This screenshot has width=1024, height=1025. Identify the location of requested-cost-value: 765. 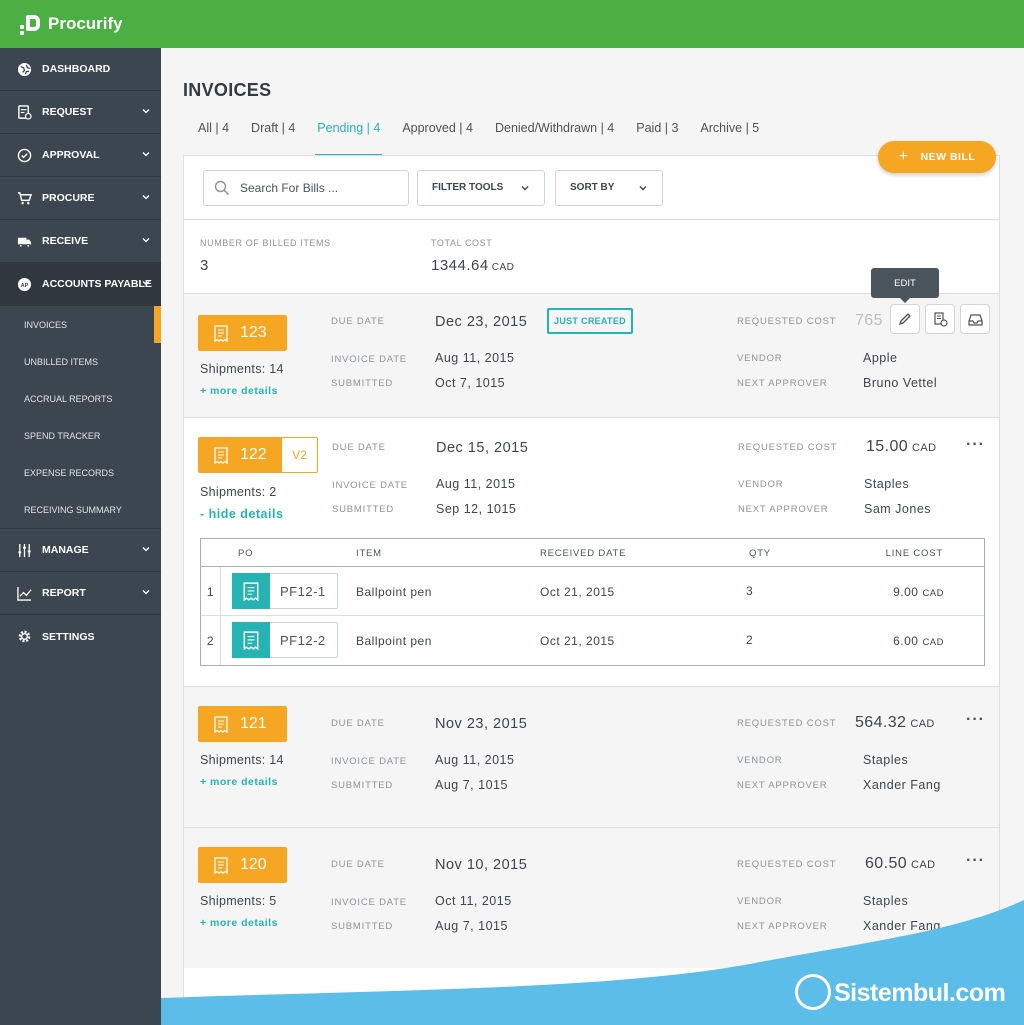
(869, 320).